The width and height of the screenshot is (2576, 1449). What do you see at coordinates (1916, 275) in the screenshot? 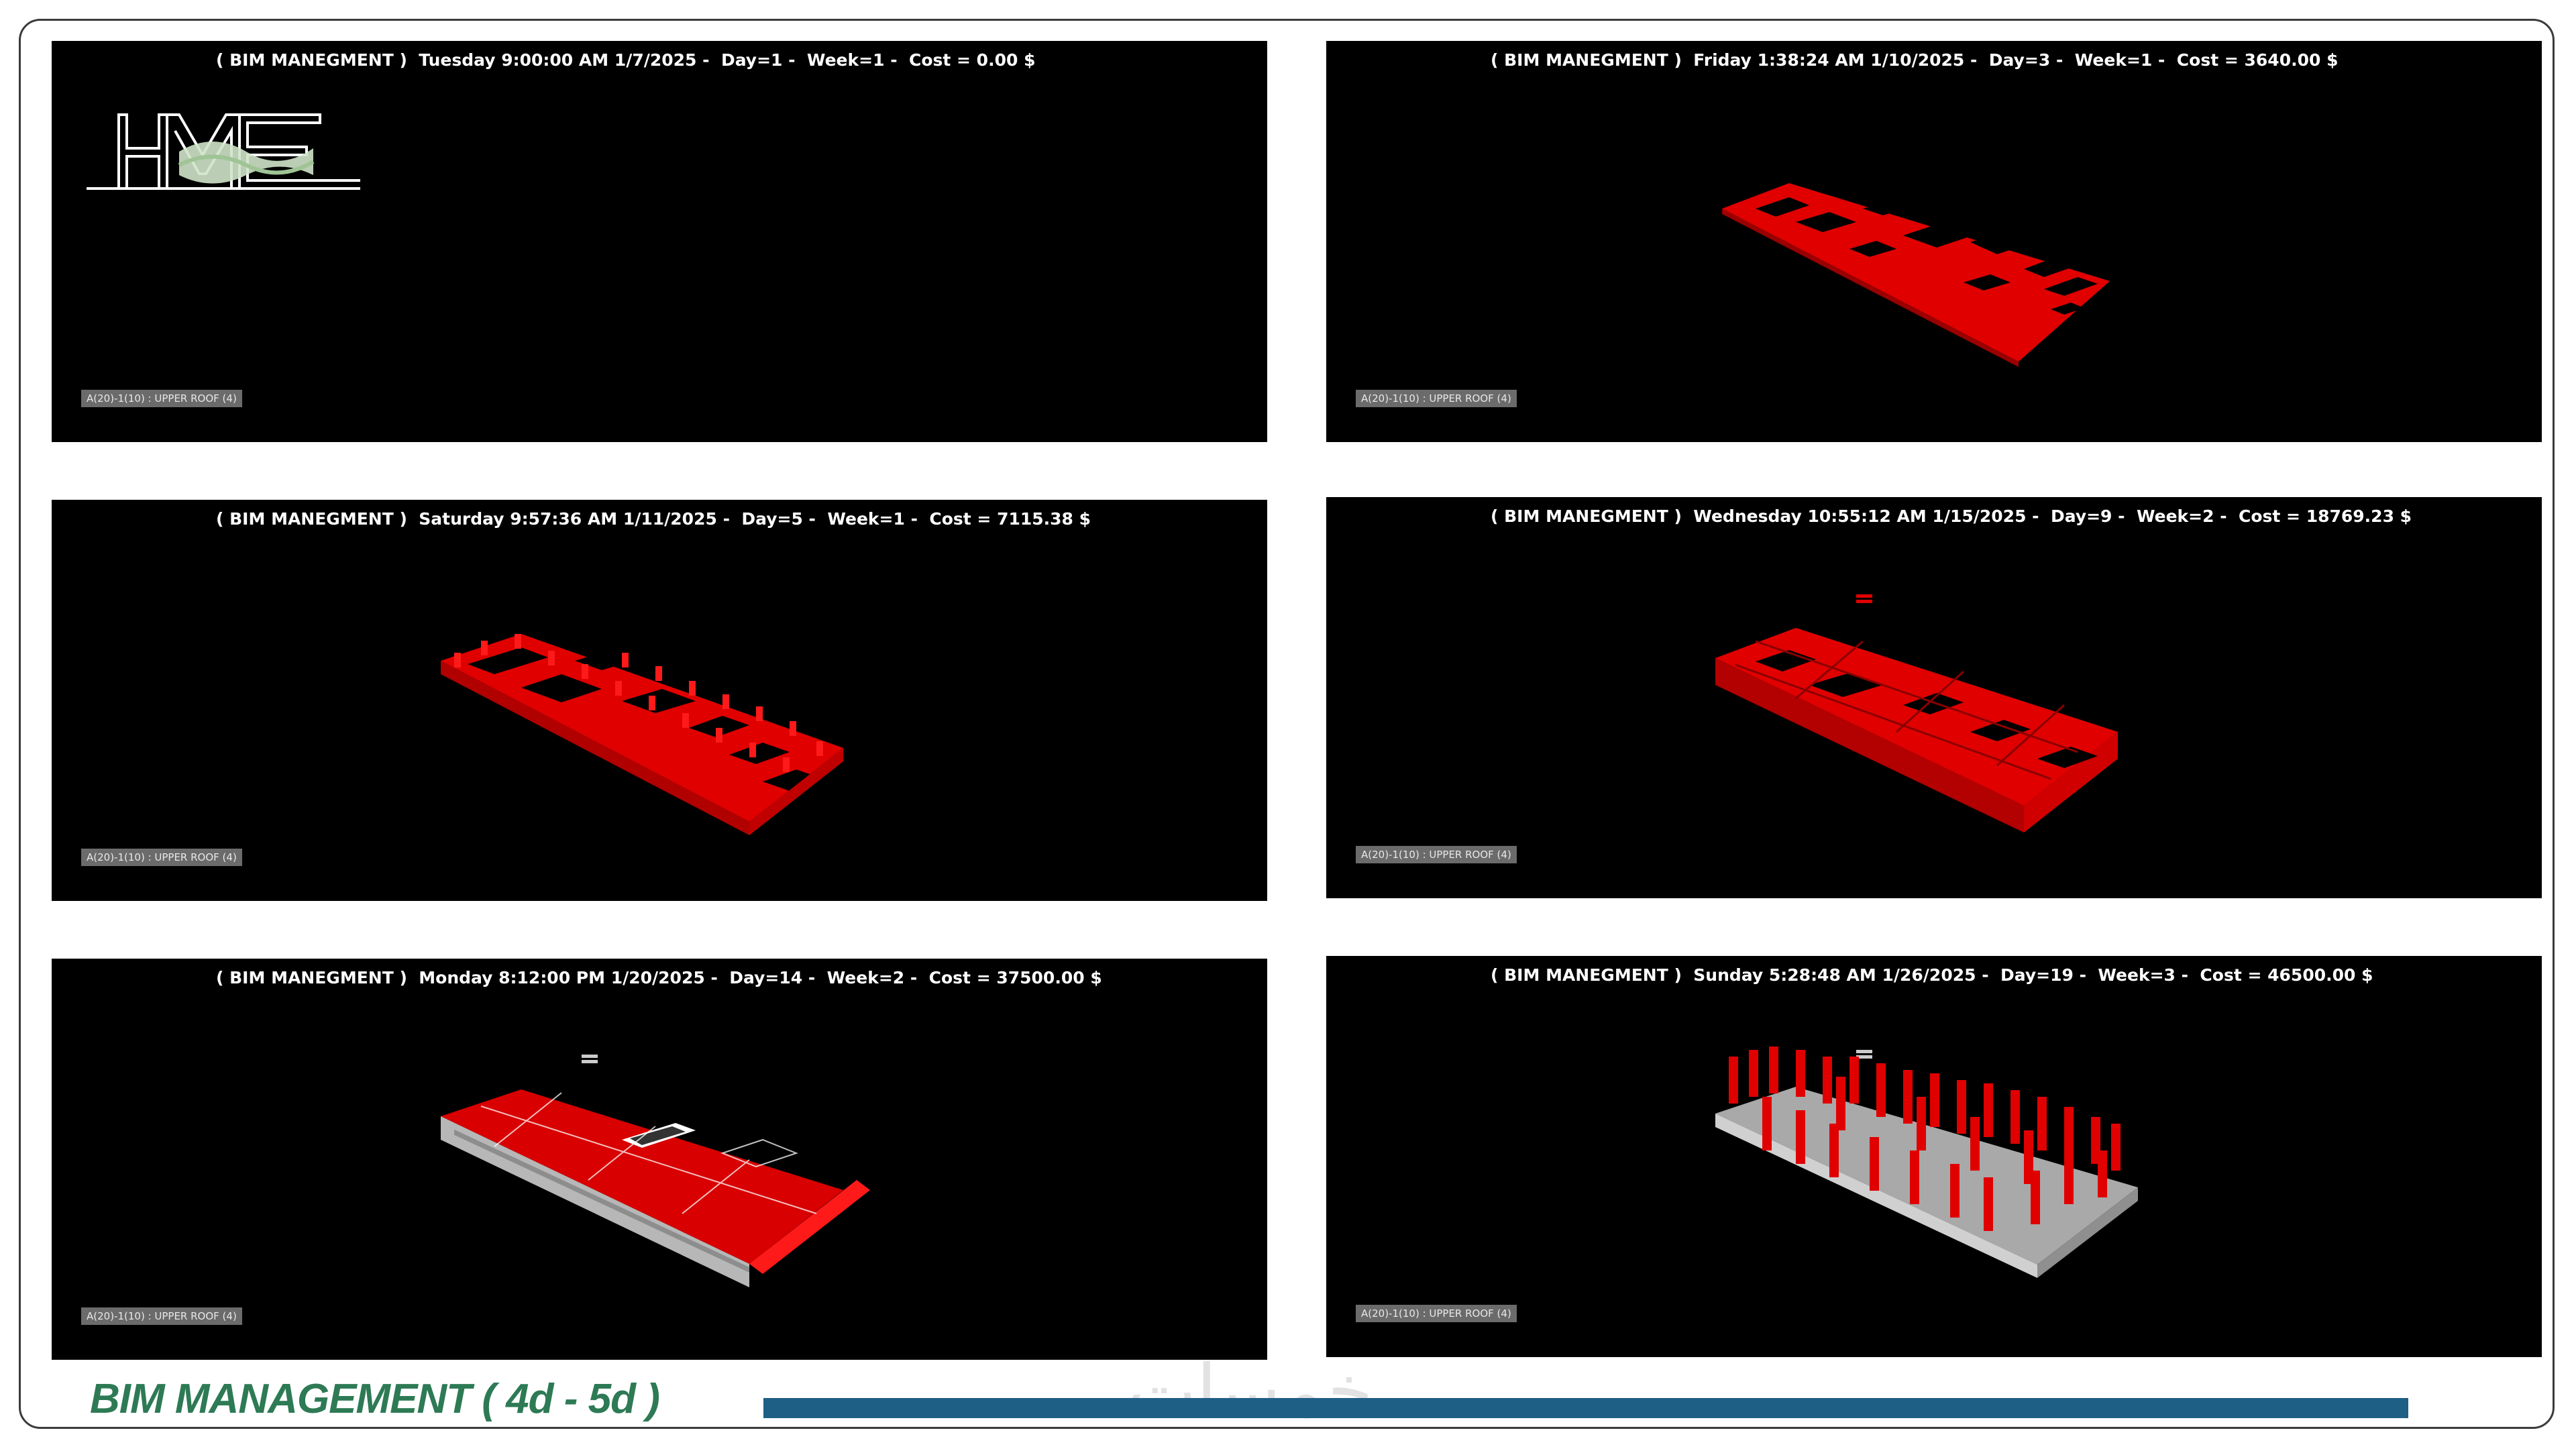
I see `model-slab-view` at bounding box center [1916, 275].